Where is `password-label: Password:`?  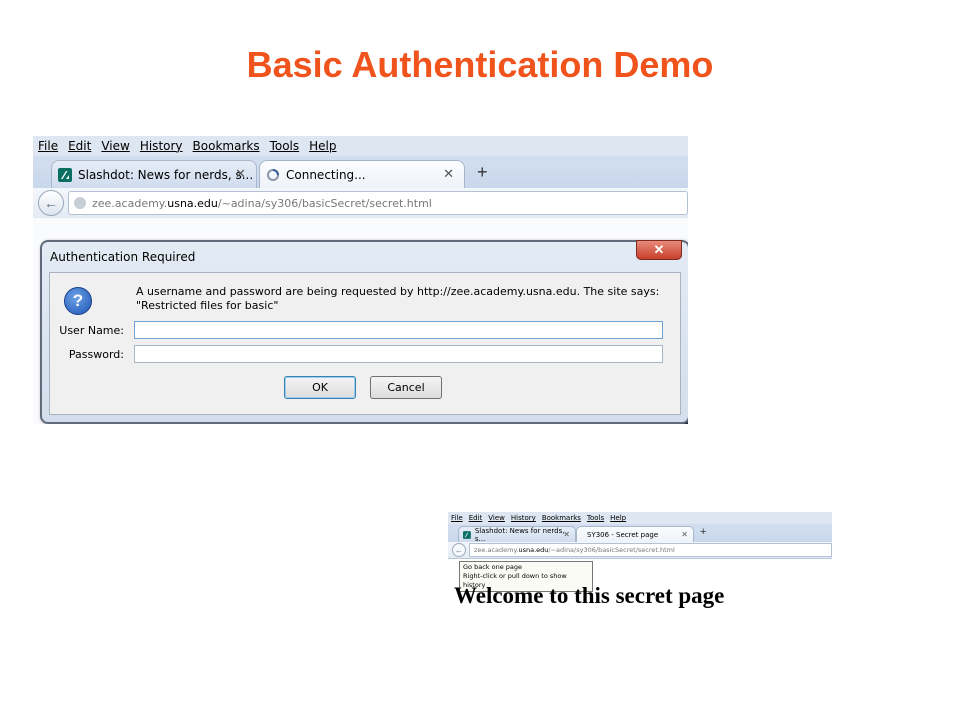 password-label: Password: is located at coordinates (96, 354).